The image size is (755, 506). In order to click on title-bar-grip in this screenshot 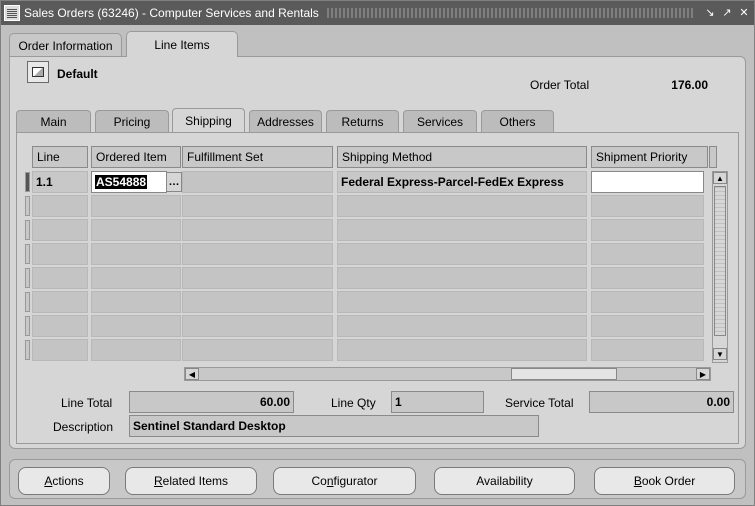, I will do `click(510, 13)`.